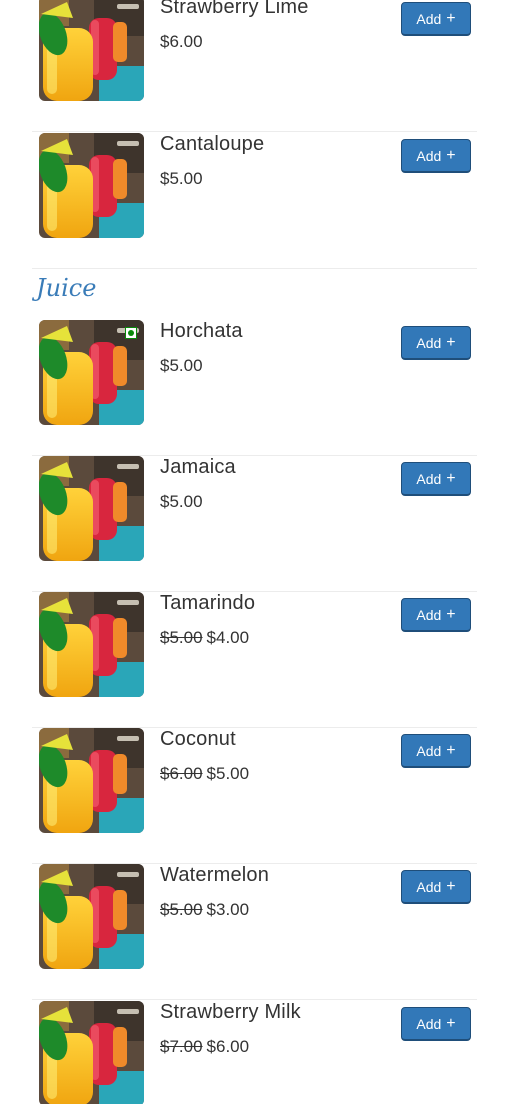 The image size is (505, 1104). I want to click on menu-item: Cantaloupe $5.00 Add +, so click(254, 201).